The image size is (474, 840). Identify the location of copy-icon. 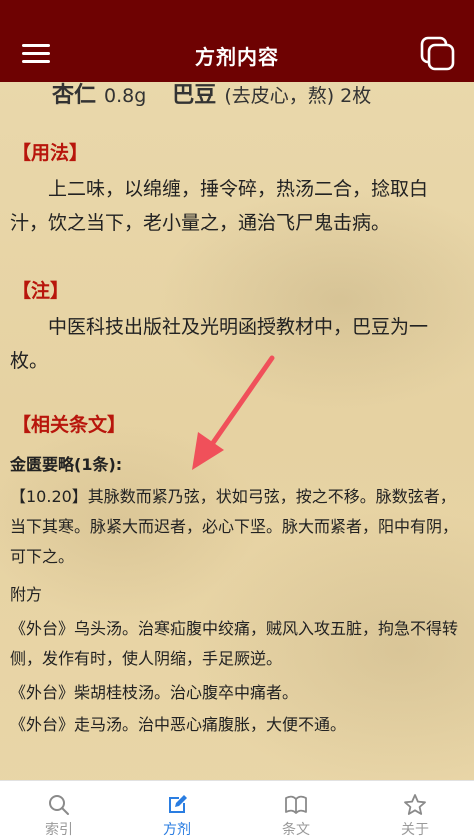
(438, 54).